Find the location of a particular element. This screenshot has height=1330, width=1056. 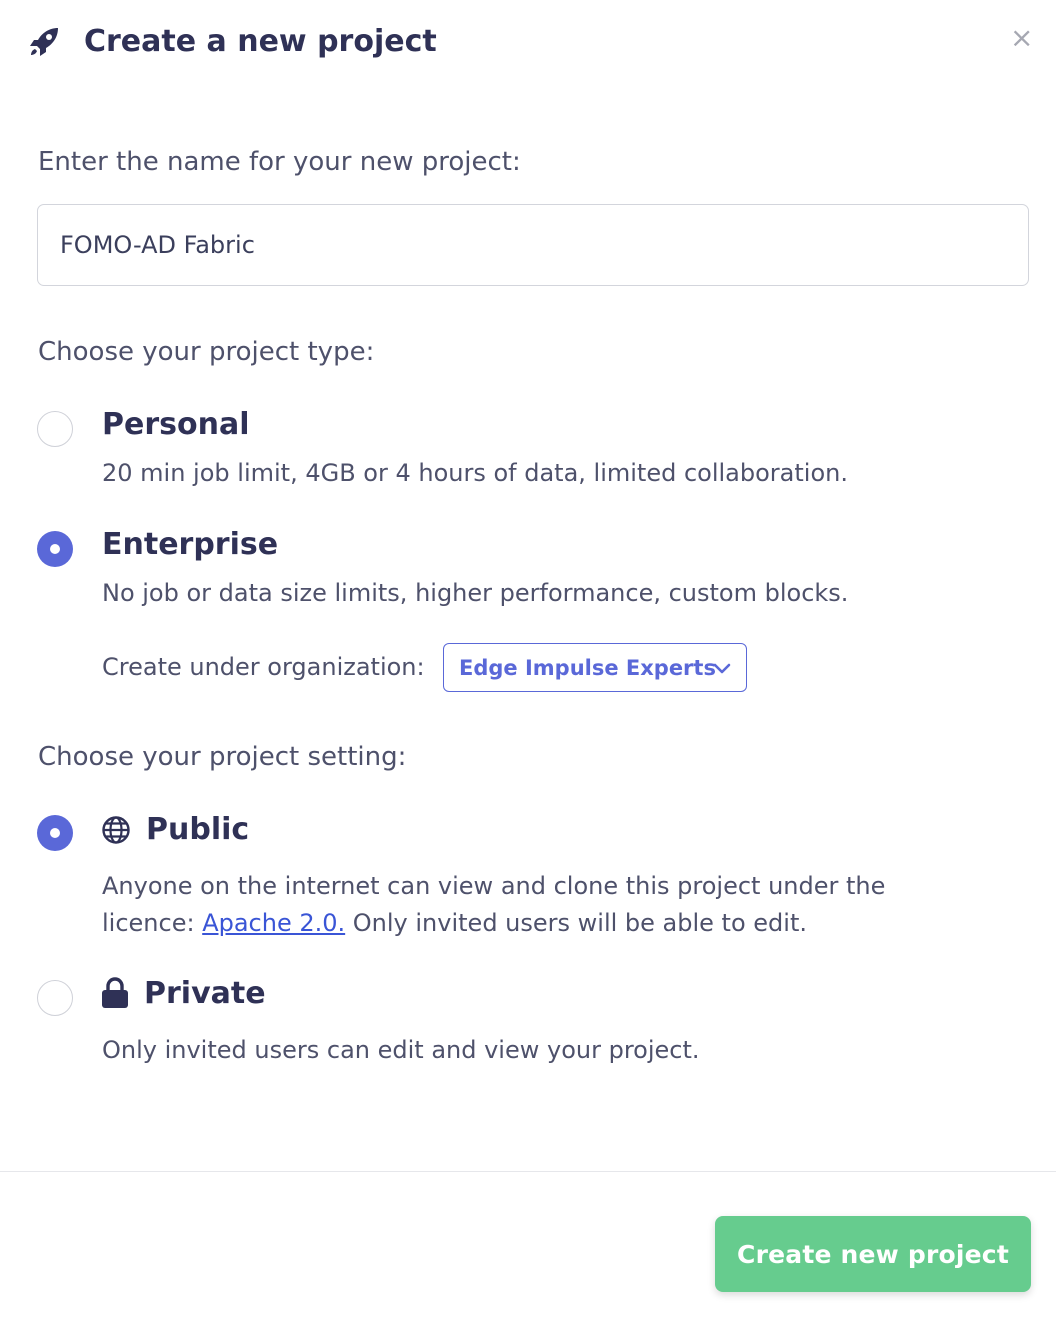

apache-license-link: Apache 2.0. is located at coordinates (273, 923).